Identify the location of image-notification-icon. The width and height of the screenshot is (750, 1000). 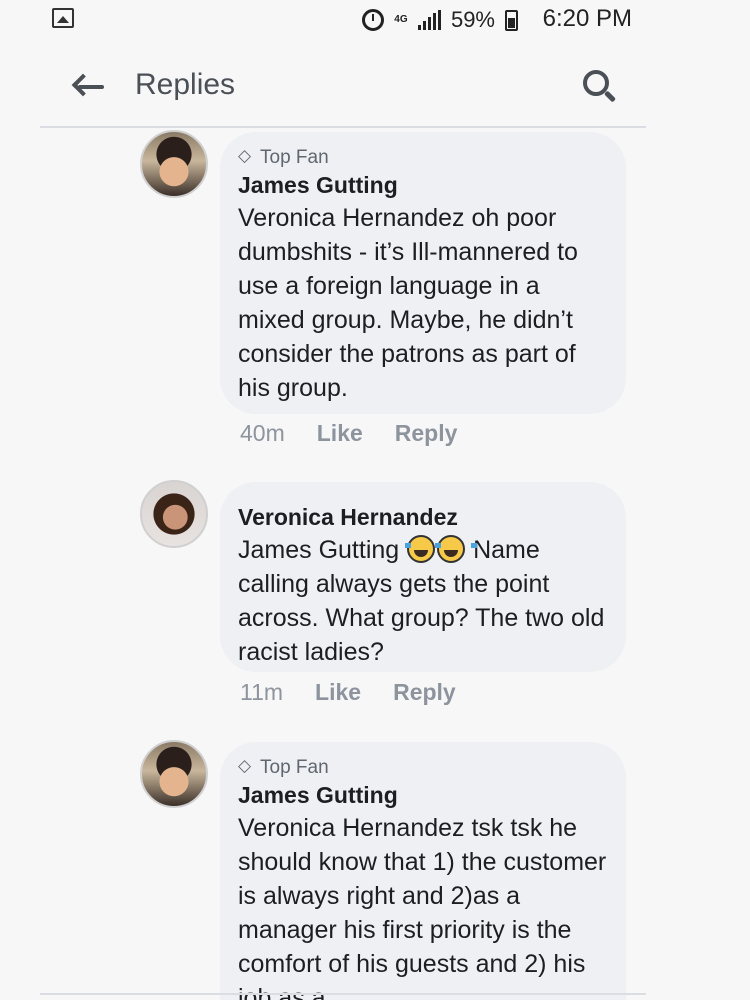
(63, 18).